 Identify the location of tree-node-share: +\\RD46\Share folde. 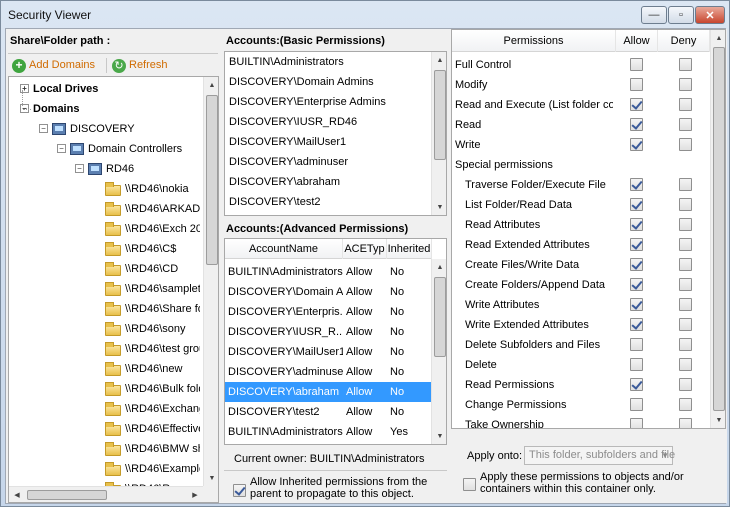
(152, 309).